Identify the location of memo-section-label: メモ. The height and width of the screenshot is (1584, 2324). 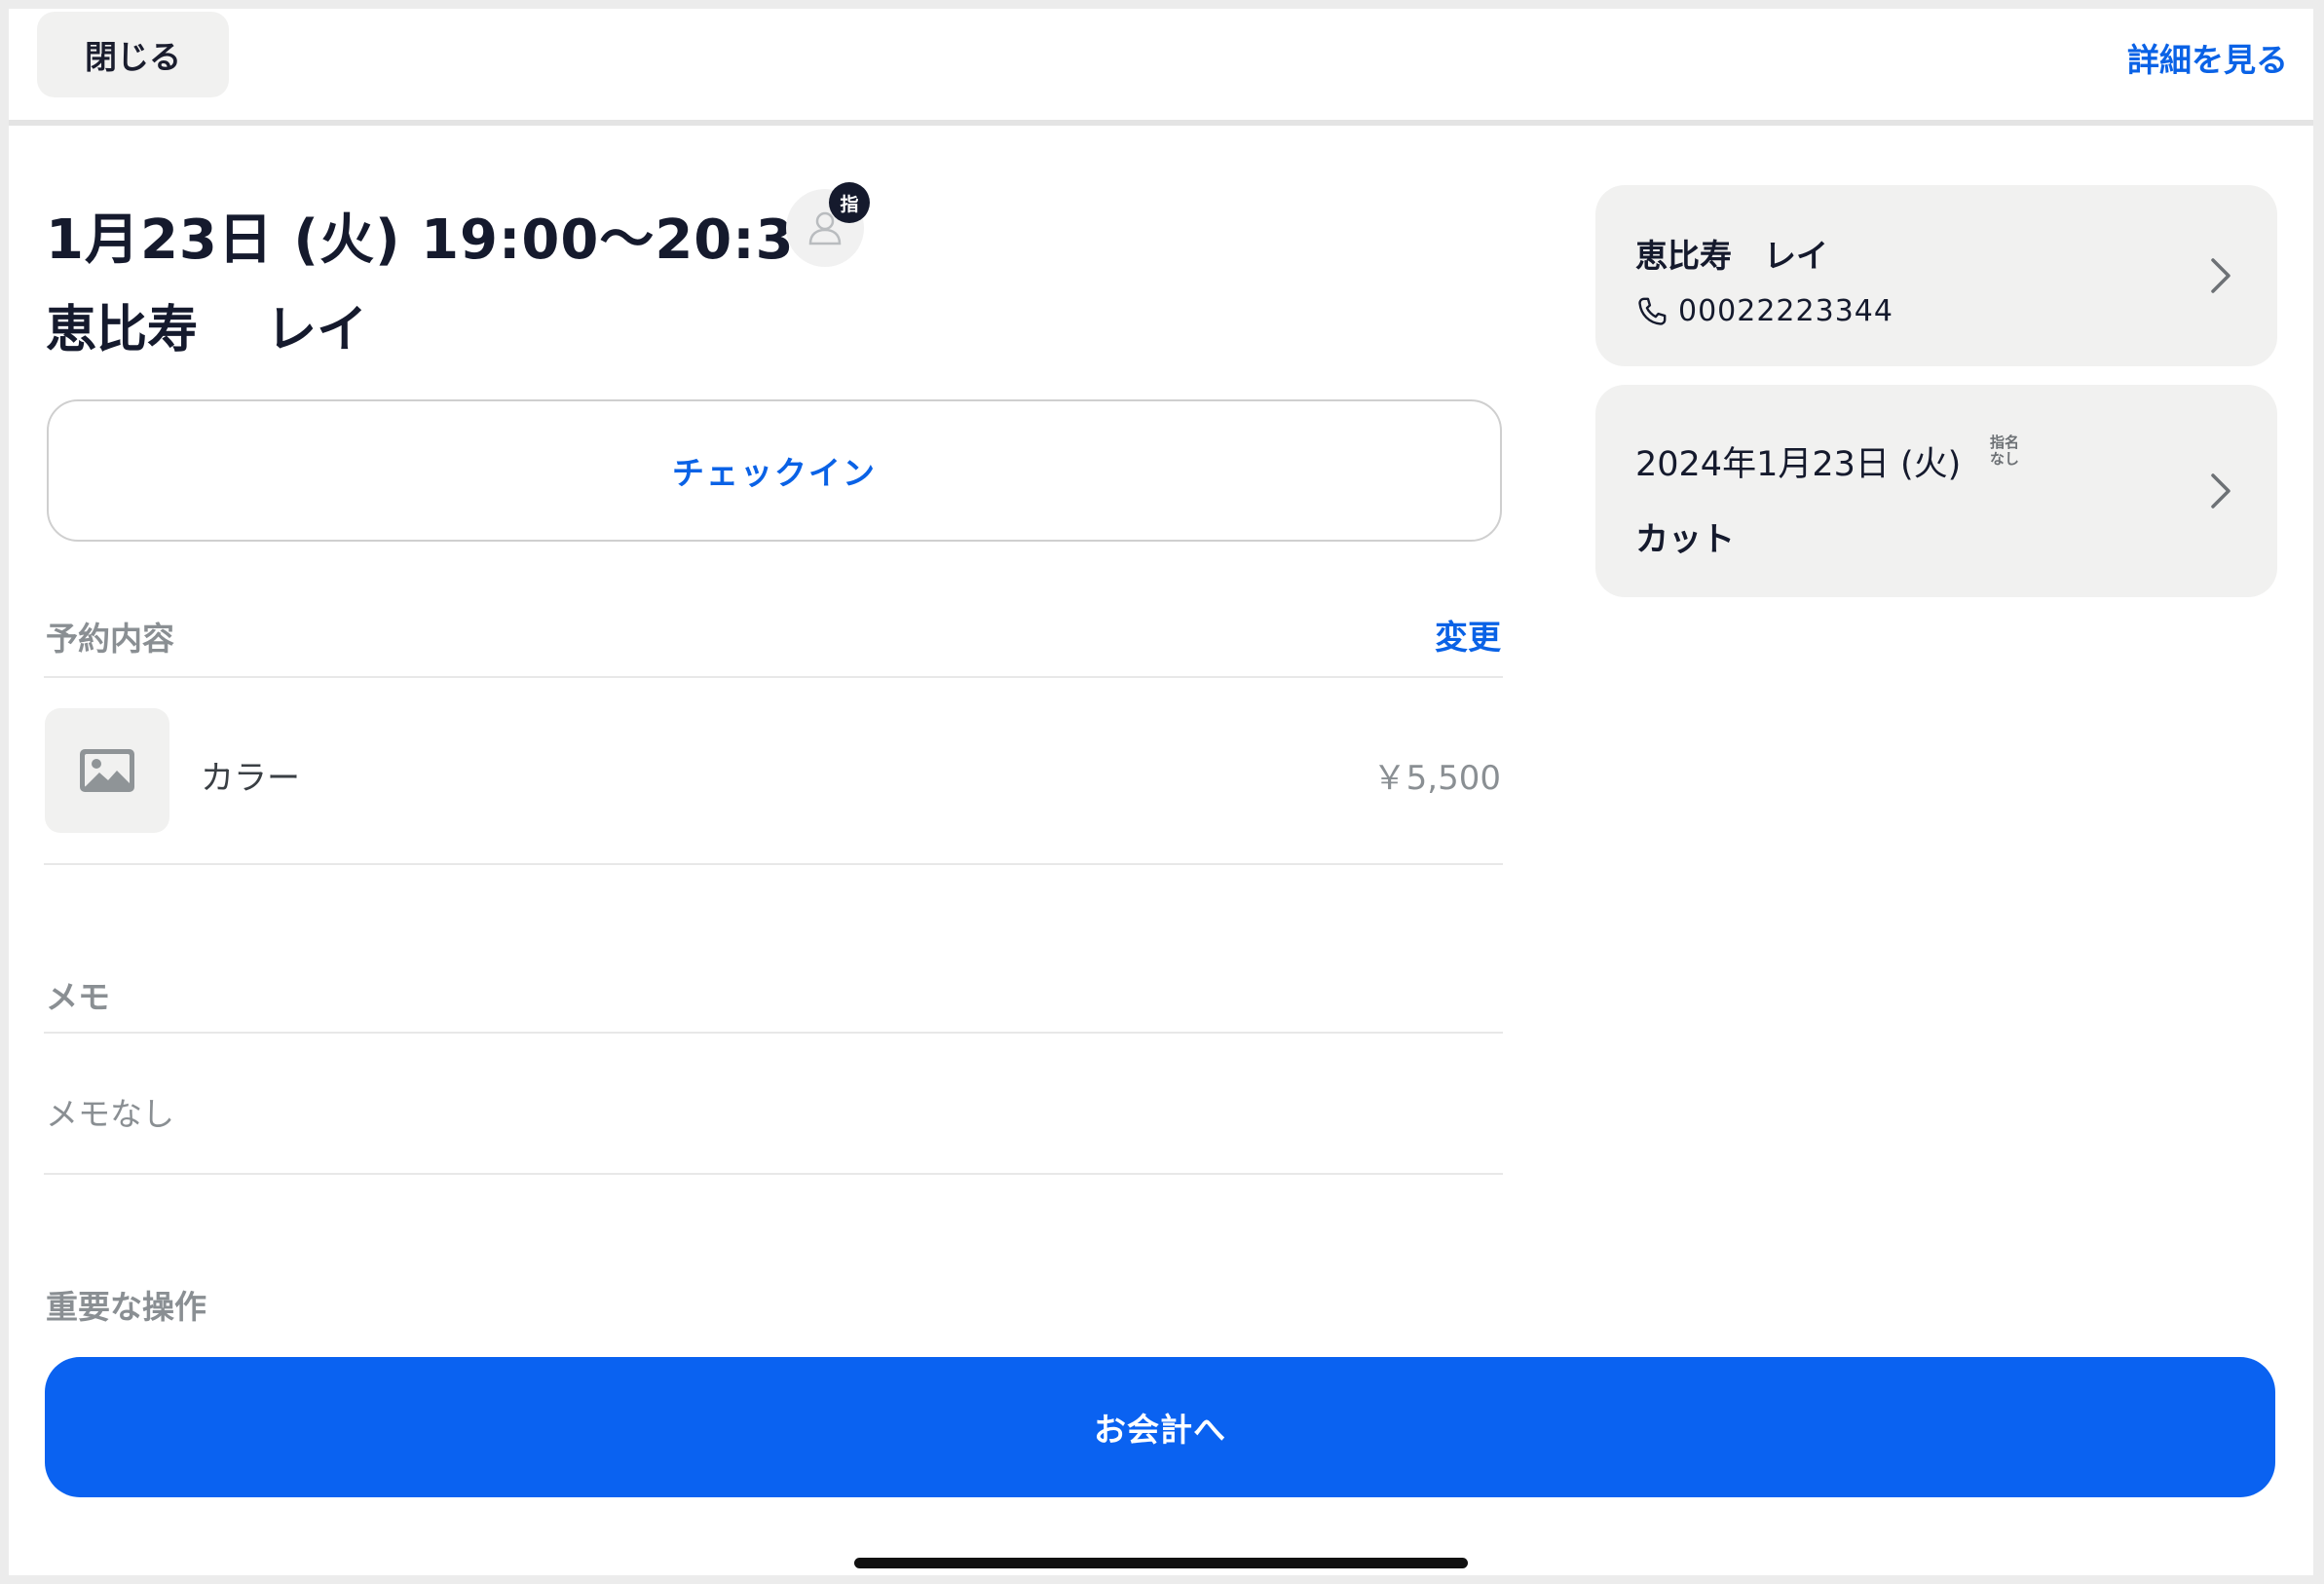
(78, 997).